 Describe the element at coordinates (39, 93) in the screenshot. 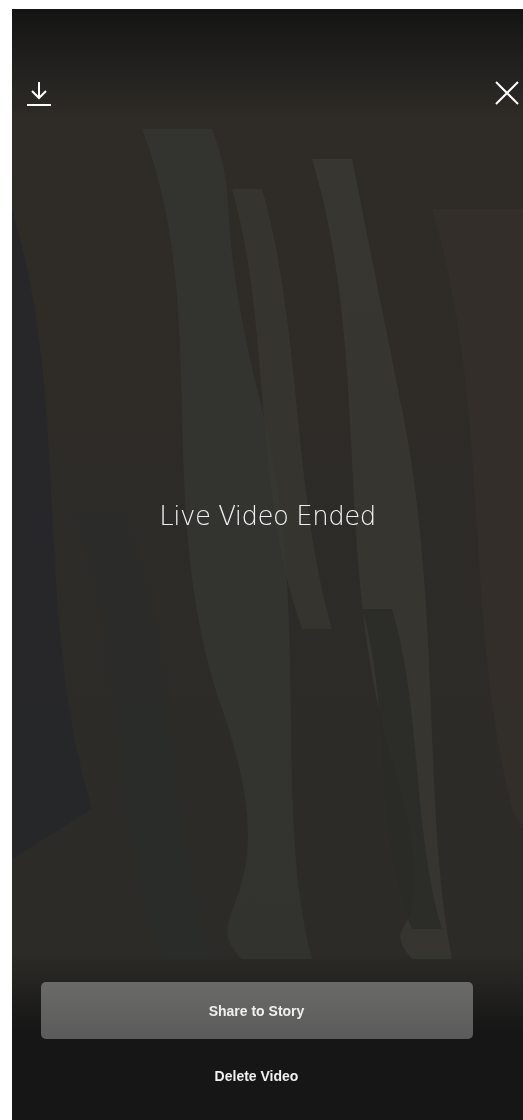

I see `download-icon` at that location.